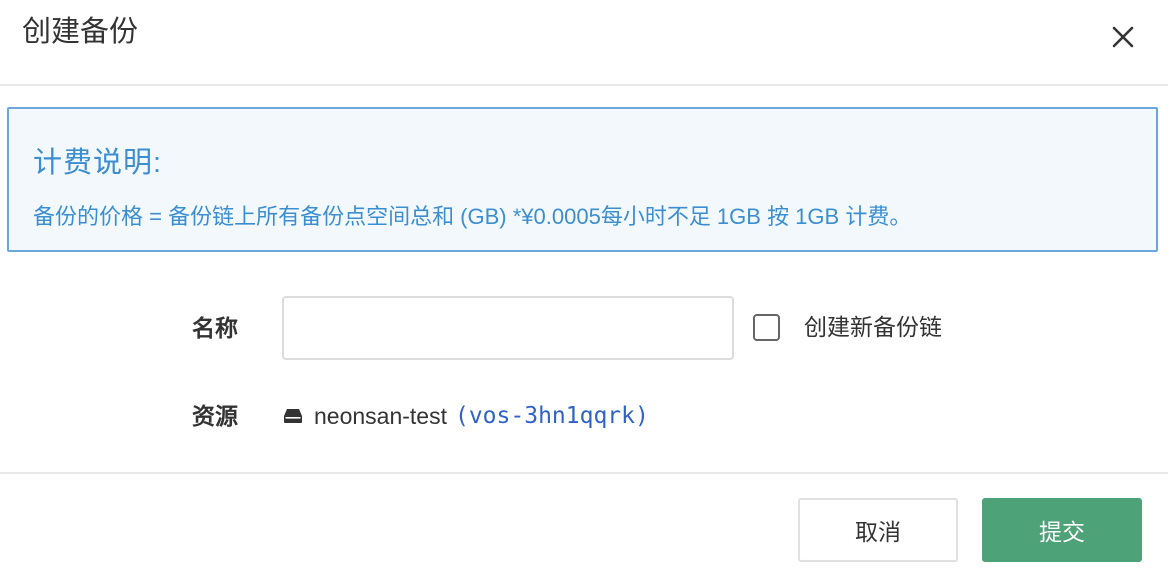 Image resolution: width=1168 pixels, height=578 pixels. What do you see at coordinates (552, 416) in the screenshot?
I see `resource-id-link: (vos-3hn1qqrk)` at bounding box center [552, 416].